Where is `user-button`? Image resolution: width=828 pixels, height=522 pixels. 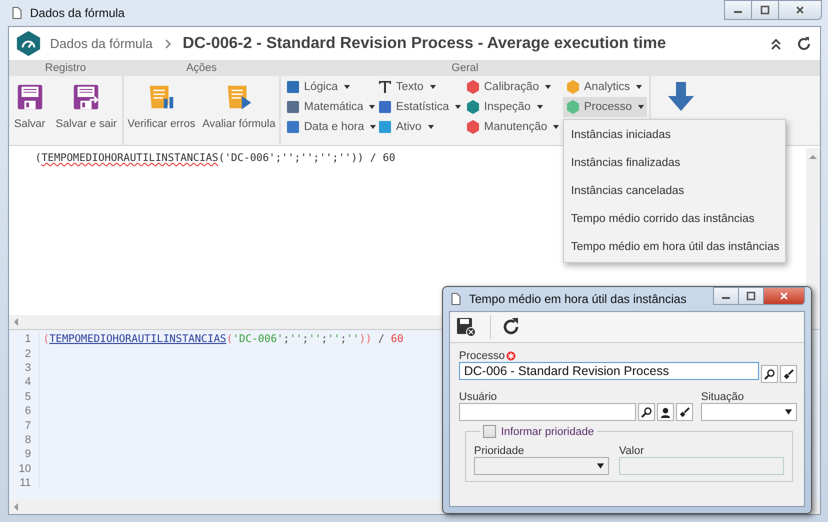 user-button is located at coordinates (665, 412).